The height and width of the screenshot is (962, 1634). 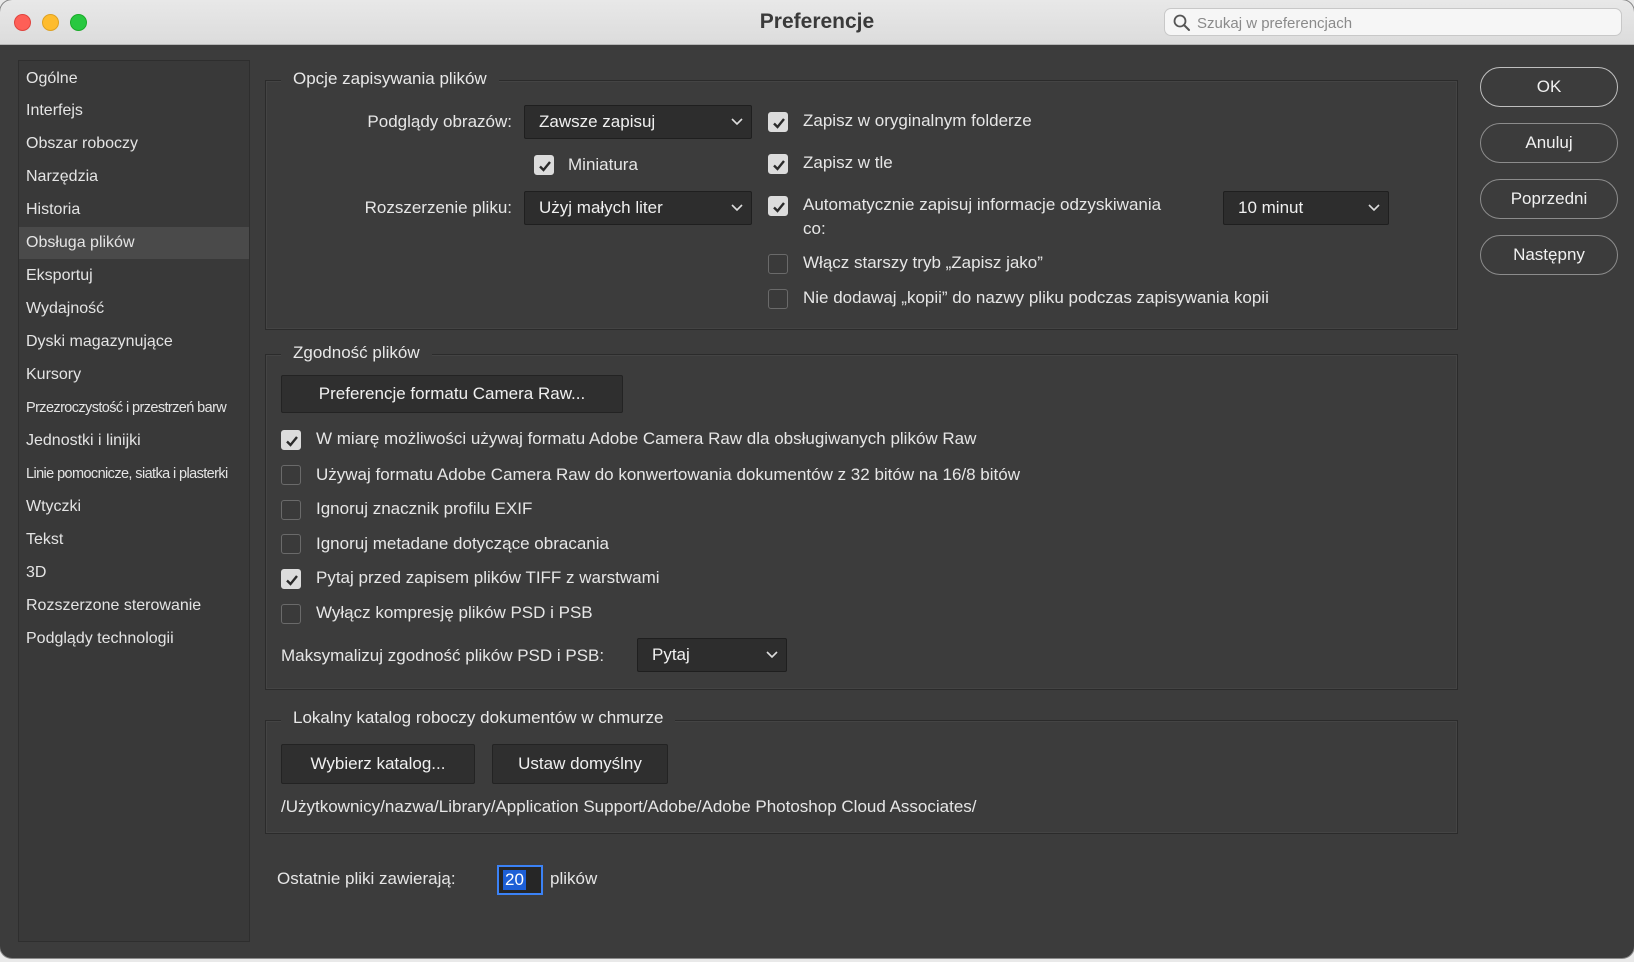 I want to click on file-extension-value: Użyj małych liter, so click(x=601, y=207).